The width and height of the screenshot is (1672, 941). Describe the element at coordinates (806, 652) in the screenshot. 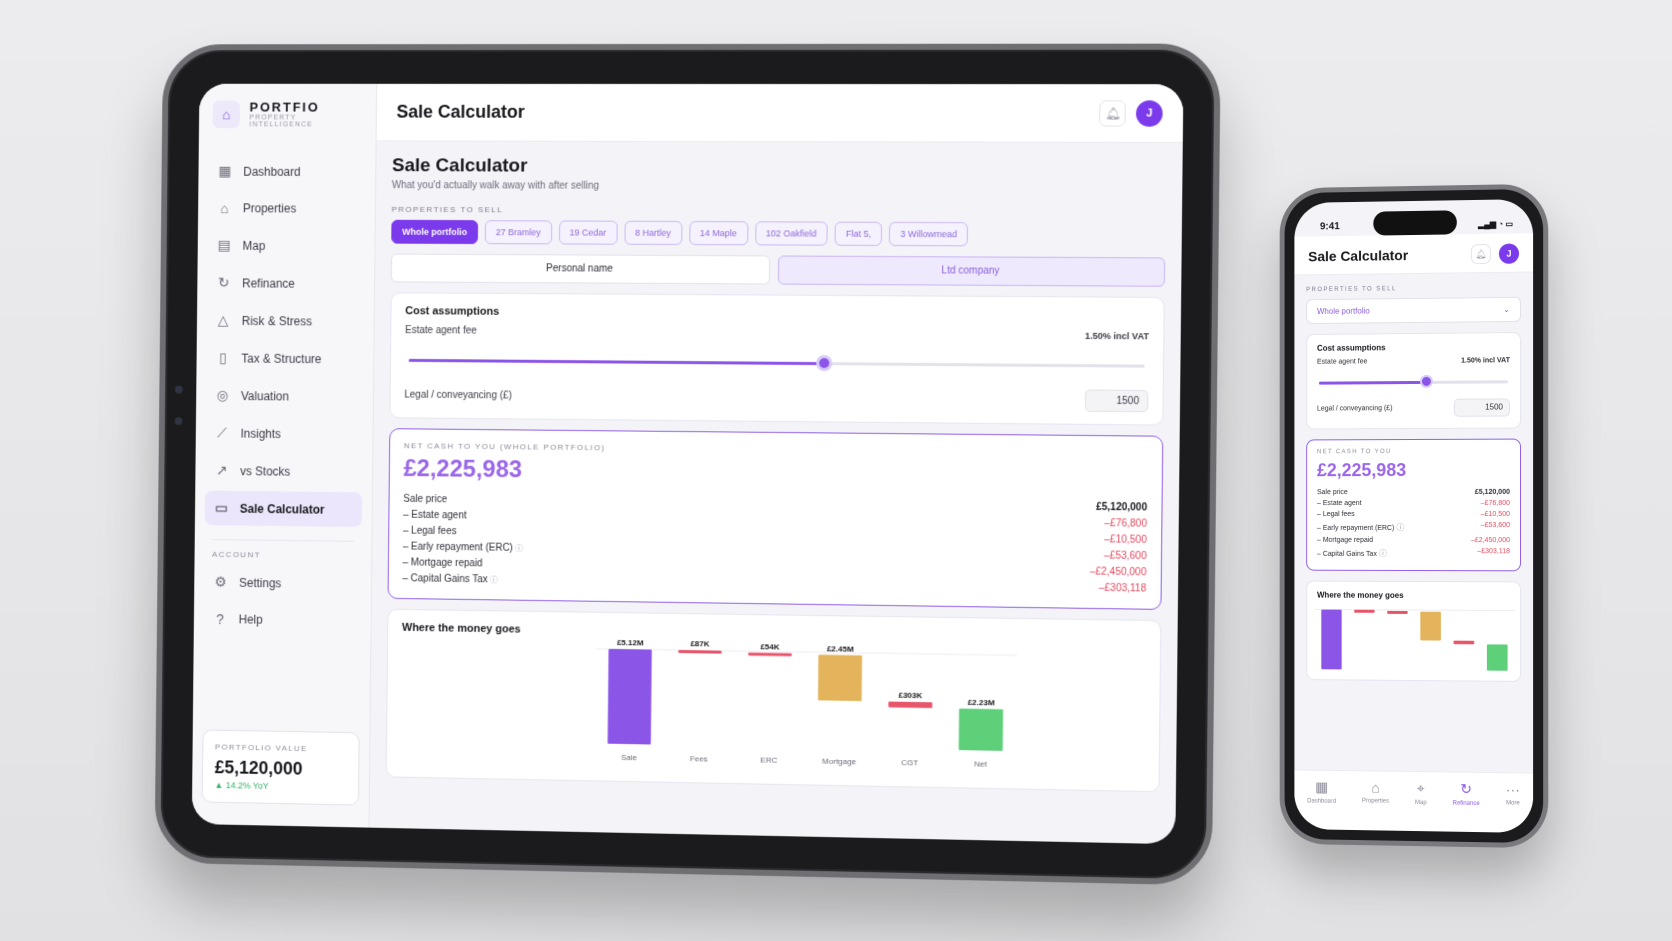

I see `chart-gridline` at that location.